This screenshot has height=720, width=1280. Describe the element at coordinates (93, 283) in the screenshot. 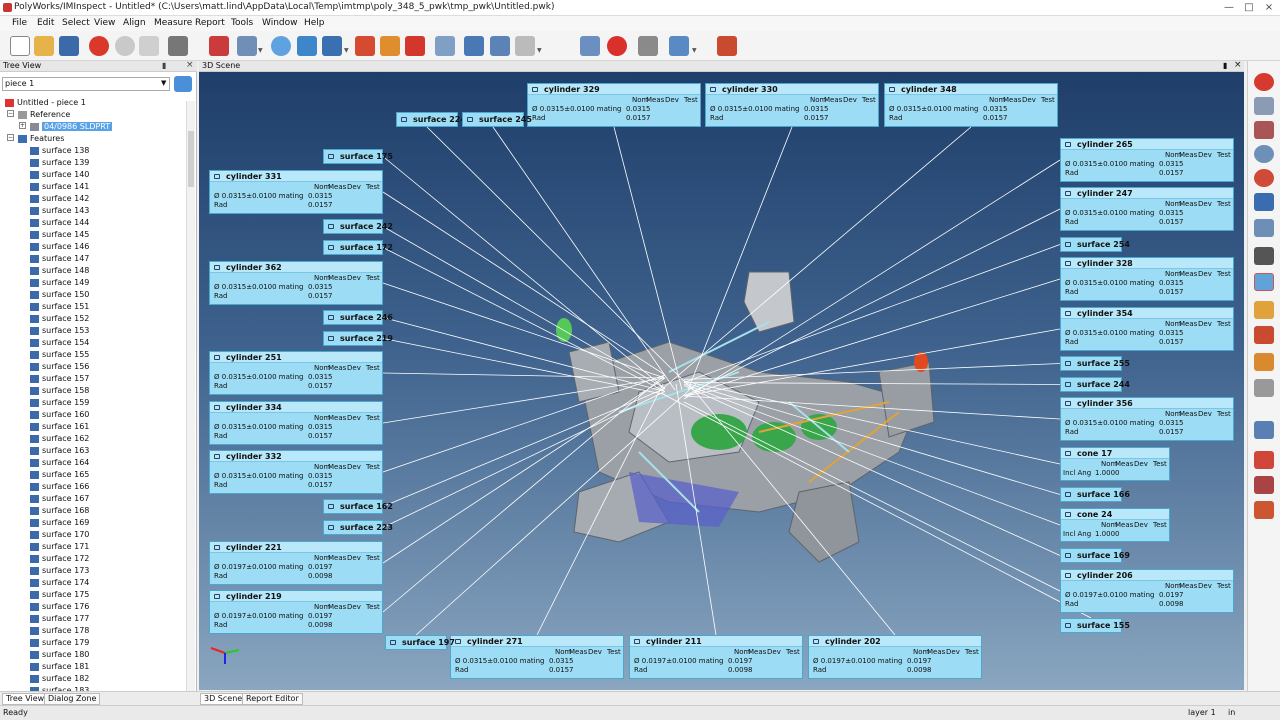

I see `tree-surface-item: surface 149` at that location.